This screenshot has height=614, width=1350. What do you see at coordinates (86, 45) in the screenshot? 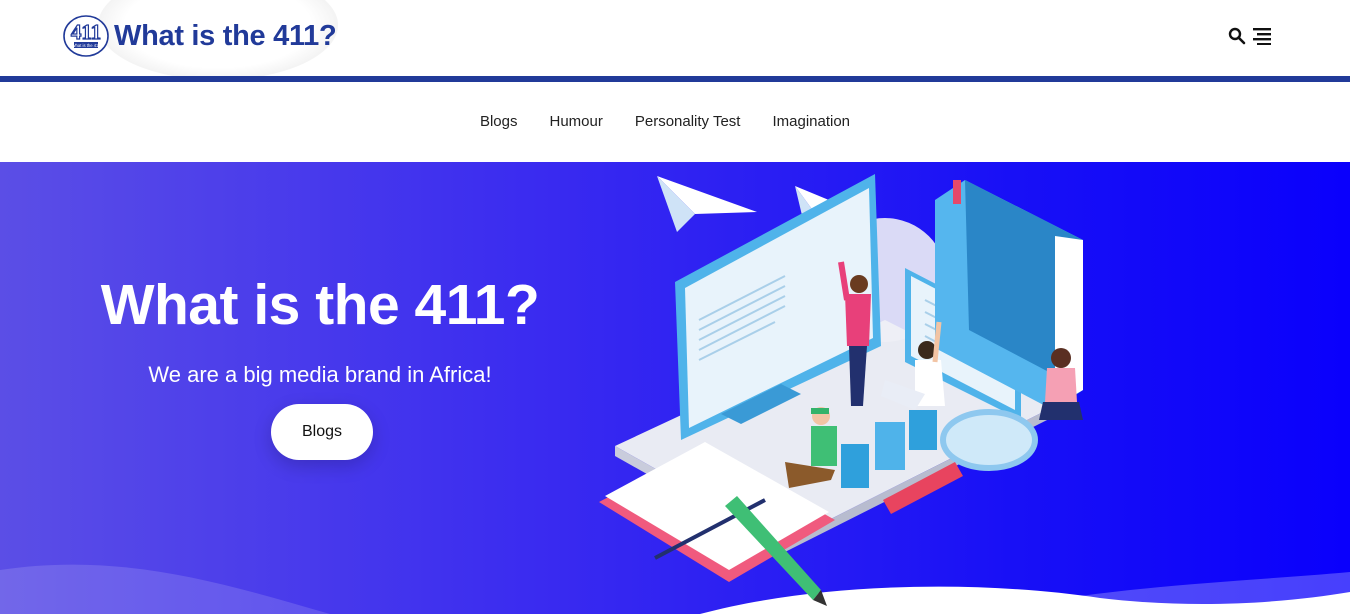
I see `logo-tagline: What is the 411` at bounding box center [86, 45].